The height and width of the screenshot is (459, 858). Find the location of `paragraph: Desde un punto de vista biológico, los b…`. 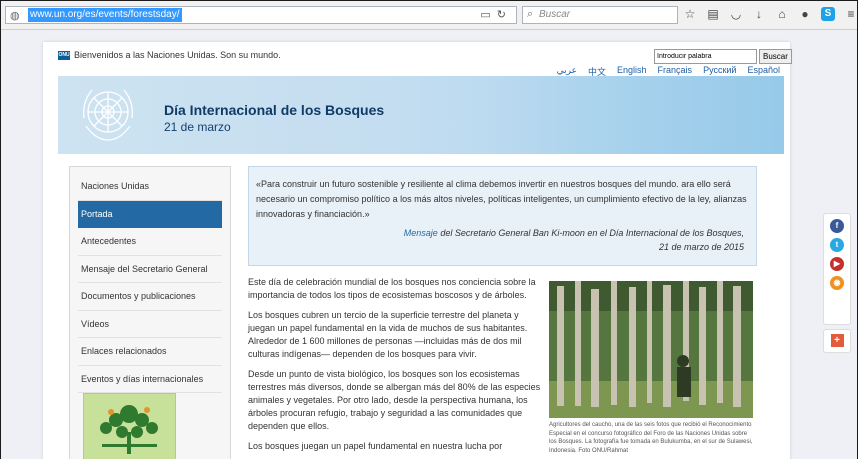

paragraph: Desde un punto de vista biológico, los b… is located at coordinates (394, 400).